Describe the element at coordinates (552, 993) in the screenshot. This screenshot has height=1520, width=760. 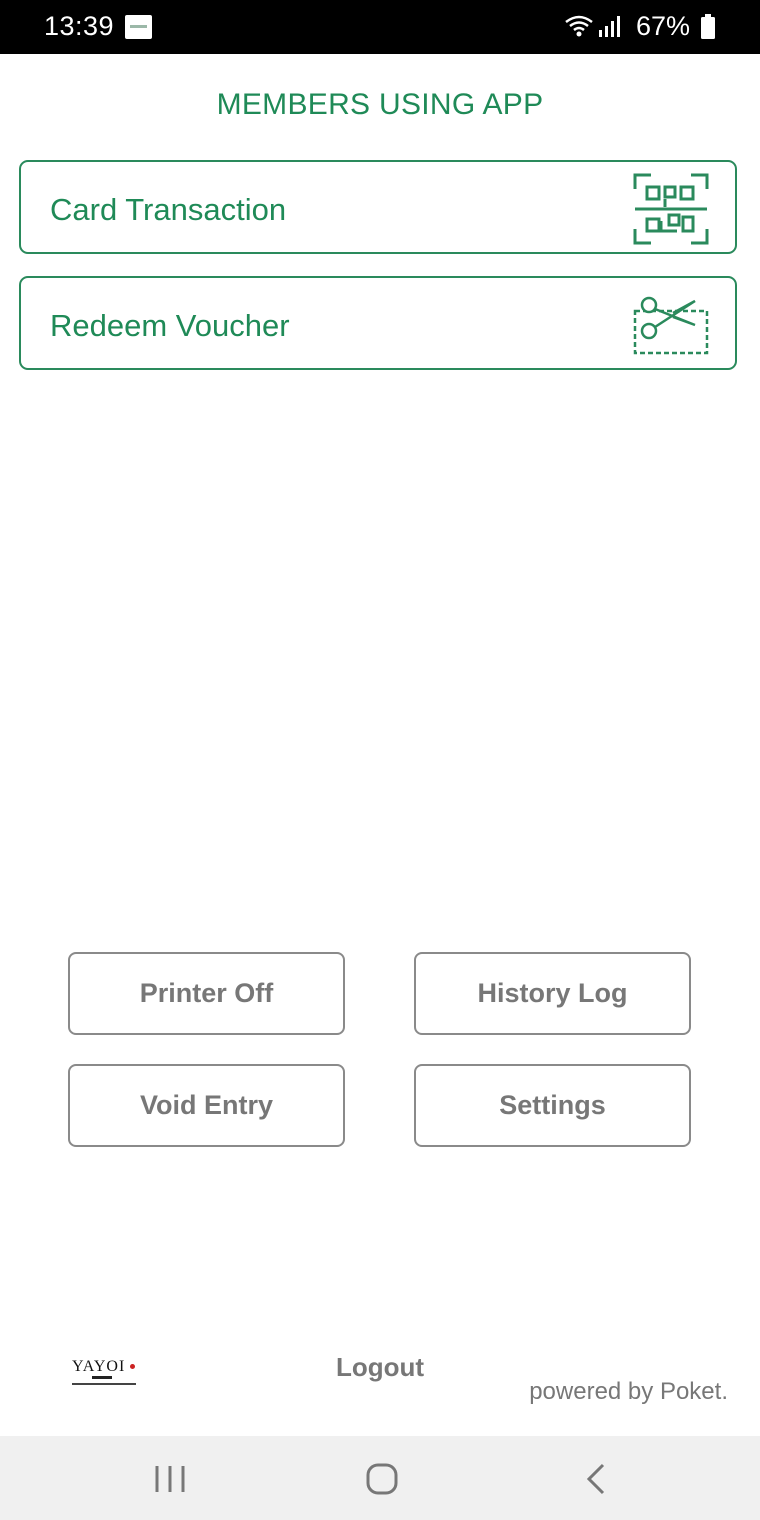
I see `history-log-button: History Log` at that location.